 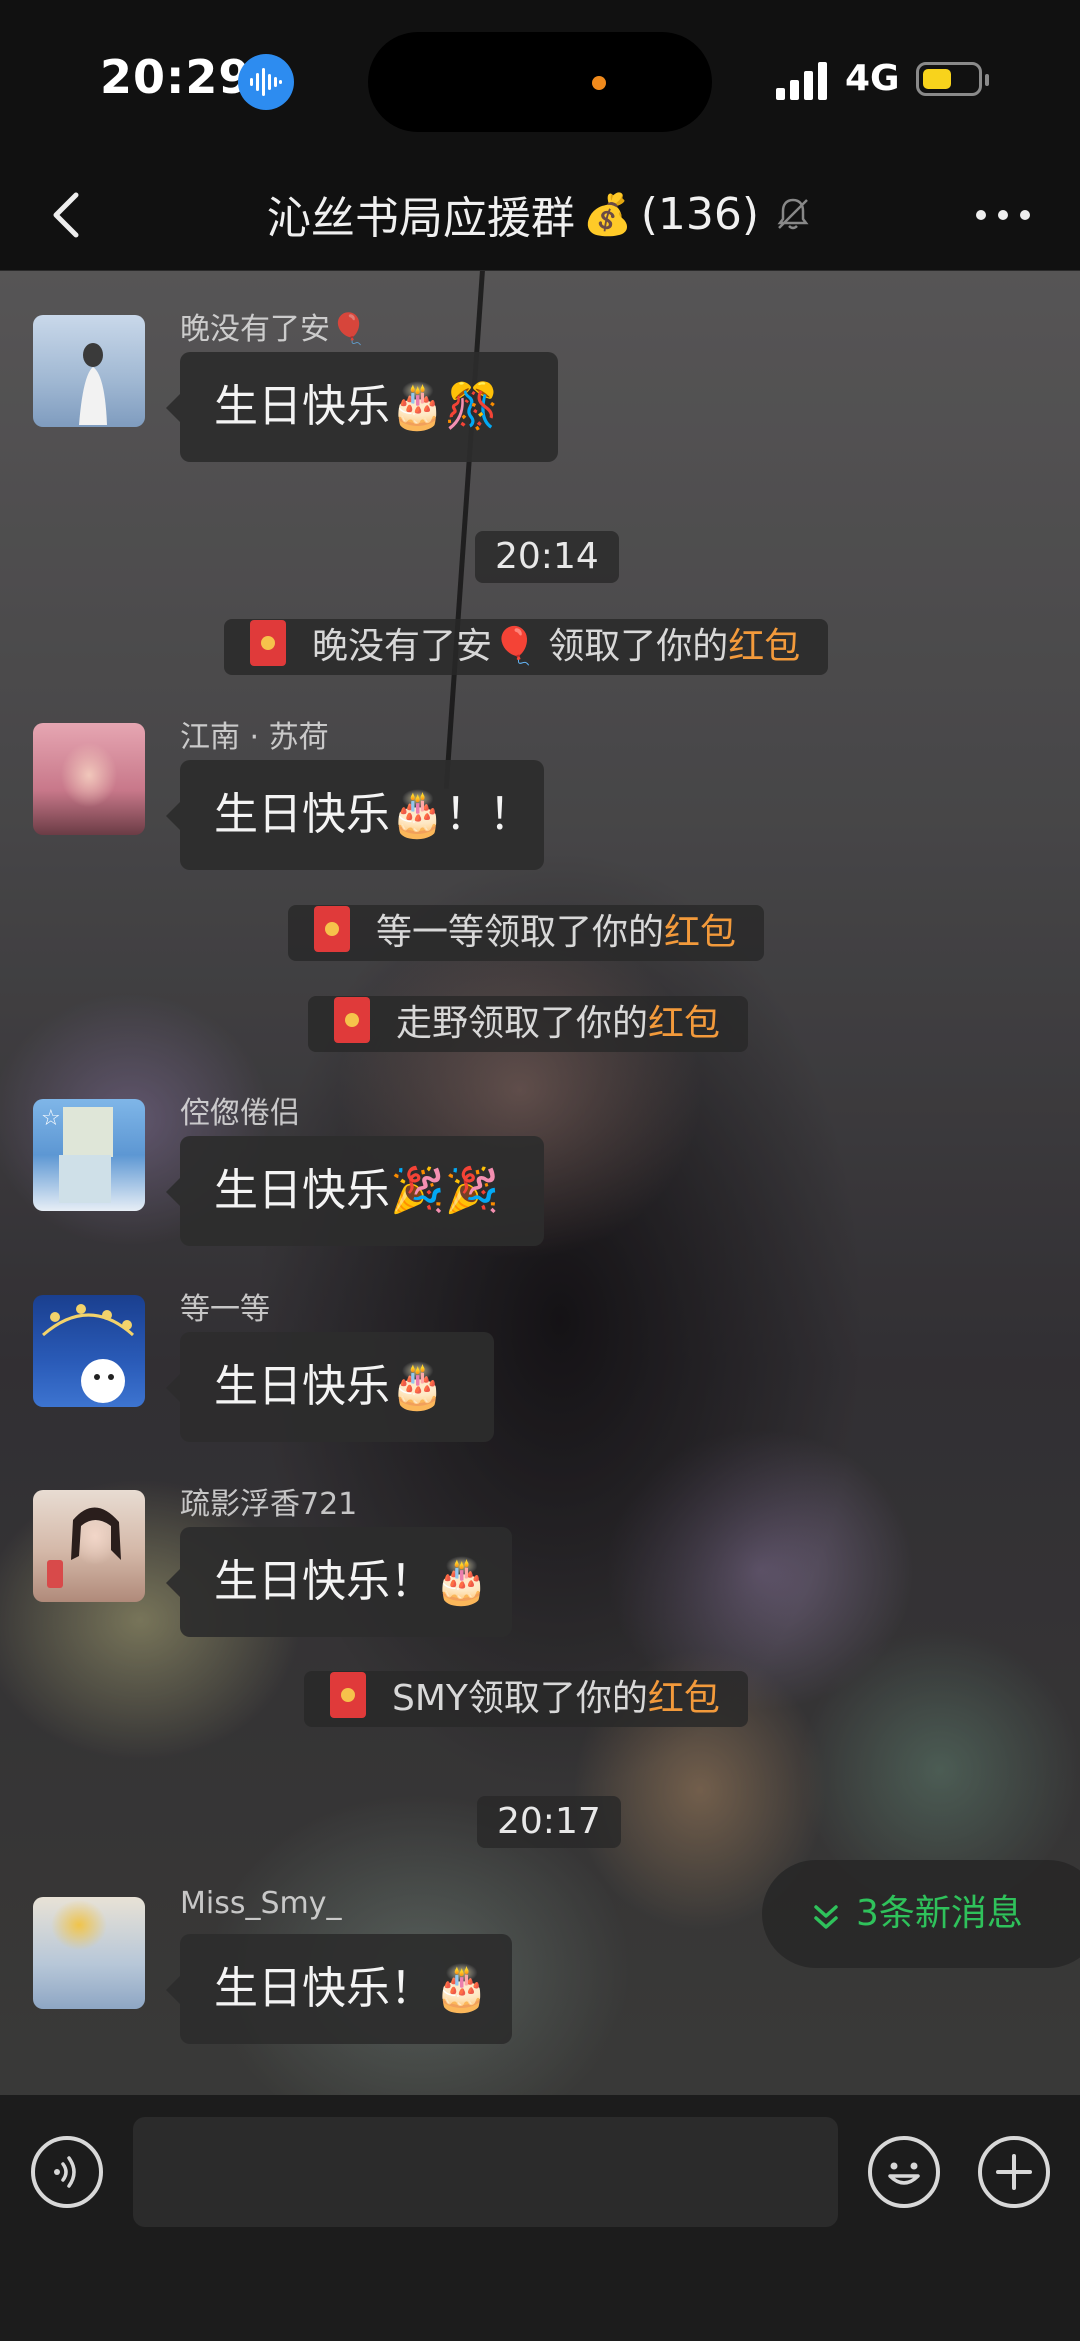 I want to click on sender-name: 等一等, so click(x=225, y=1309).